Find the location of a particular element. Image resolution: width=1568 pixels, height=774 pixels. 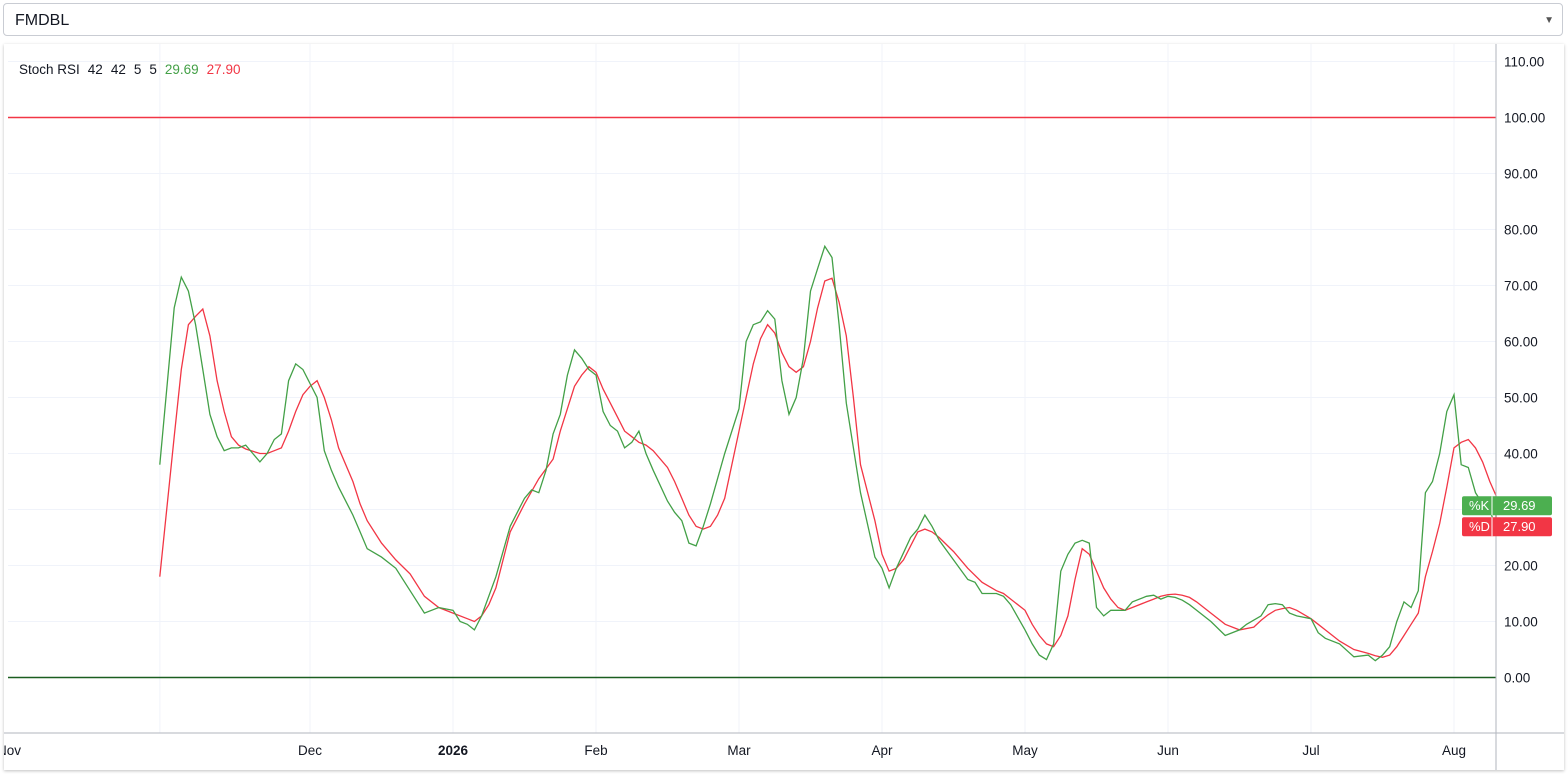

legend: Stoch RSI 42 42 5 5 29.69 27.90 is located at coordinates (129, 69).